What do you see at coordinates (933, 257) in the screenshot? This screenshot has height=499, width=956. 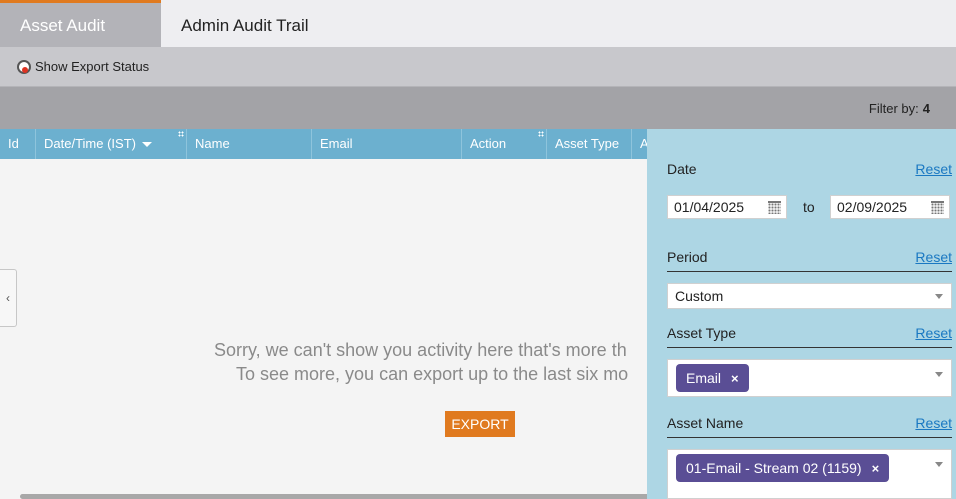 I see `period-reset-link: Reset` at bounding box center [933, 257].